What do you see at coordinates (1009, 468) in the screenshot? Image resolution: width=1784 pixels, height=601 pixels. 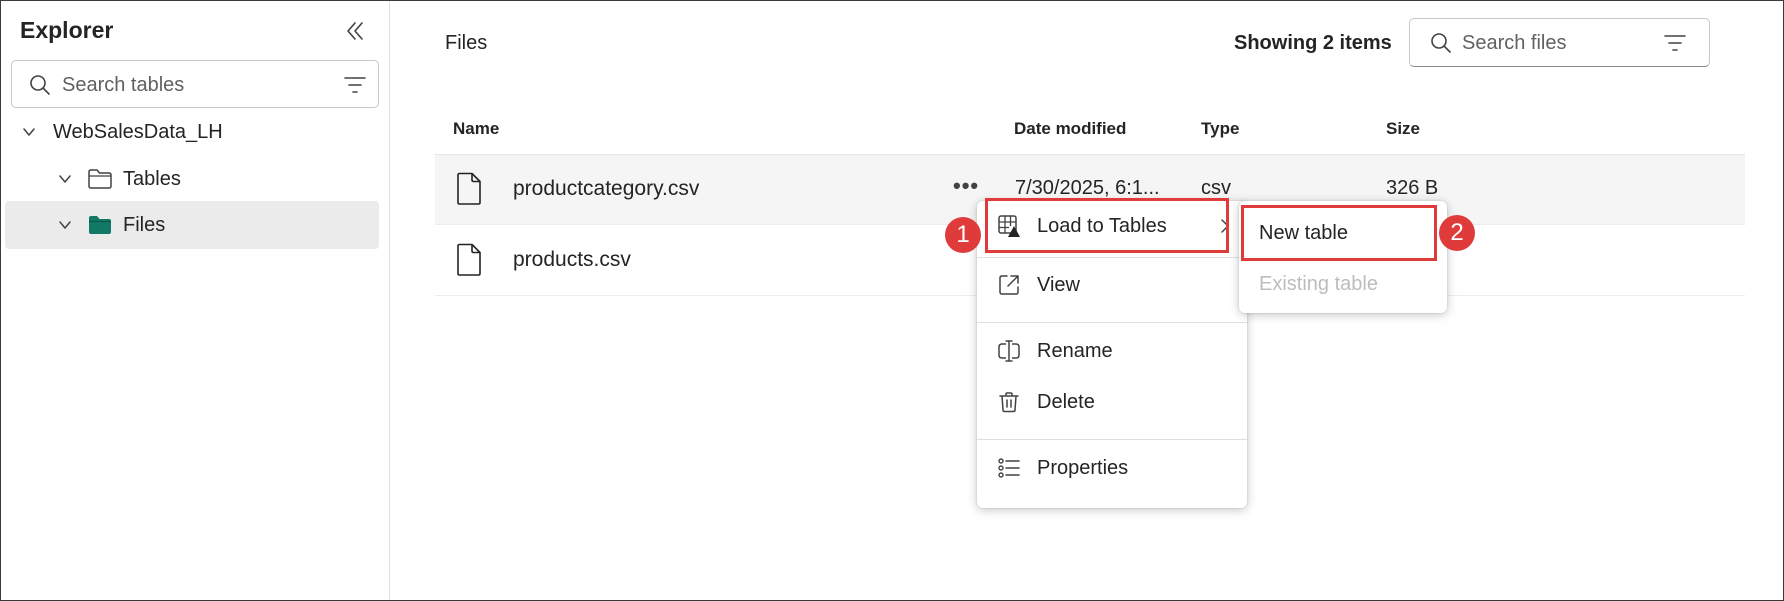 I see `properties-list-icon` at bounding box center [1009, 468].